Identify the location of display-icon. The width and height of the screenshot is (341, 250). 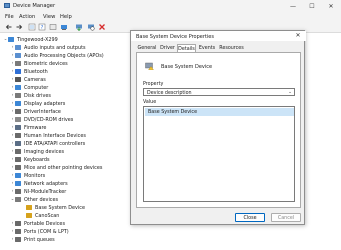
(18, 103).